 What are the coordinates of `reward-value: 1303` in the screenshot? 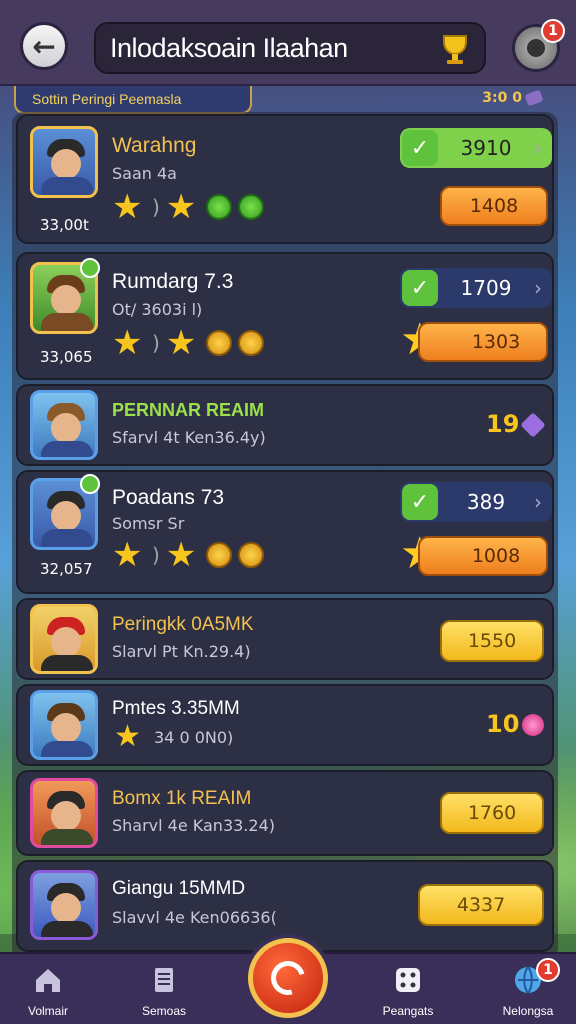 It's located at (496, 342).